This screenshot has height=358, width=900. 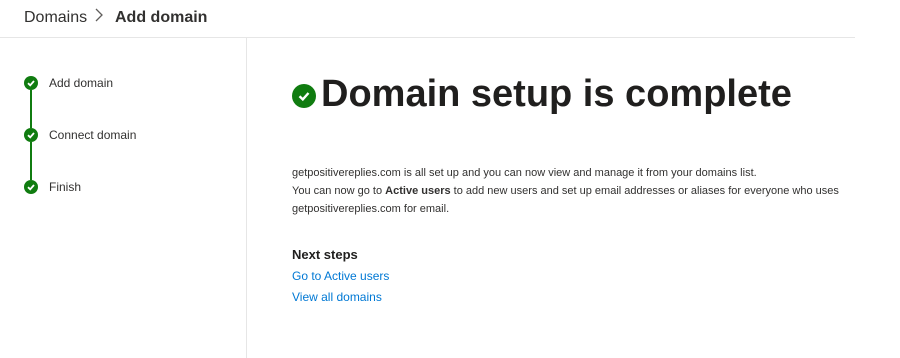 What do you see at coordinates (556, 94) in the screenshot?
I see `page-title: Domain setup is complete` at bounding box center [556, 94].